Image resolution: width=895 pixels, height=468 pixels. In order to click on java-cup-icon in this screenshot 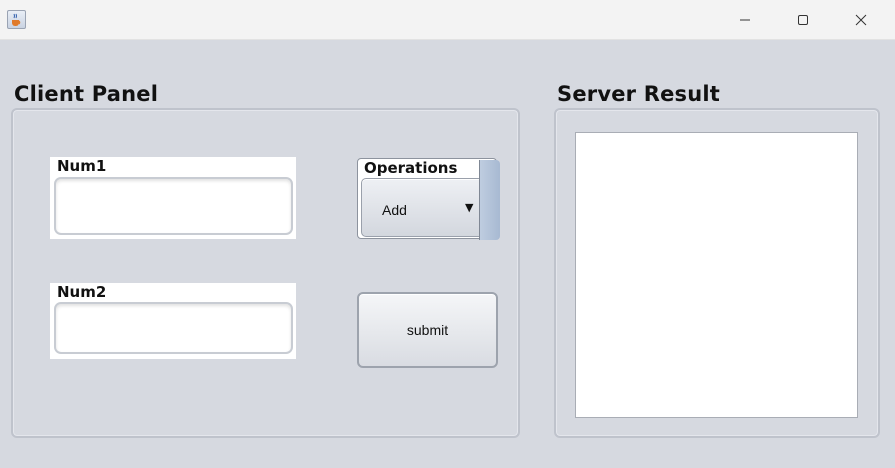, I will do `click(16, 19)`.